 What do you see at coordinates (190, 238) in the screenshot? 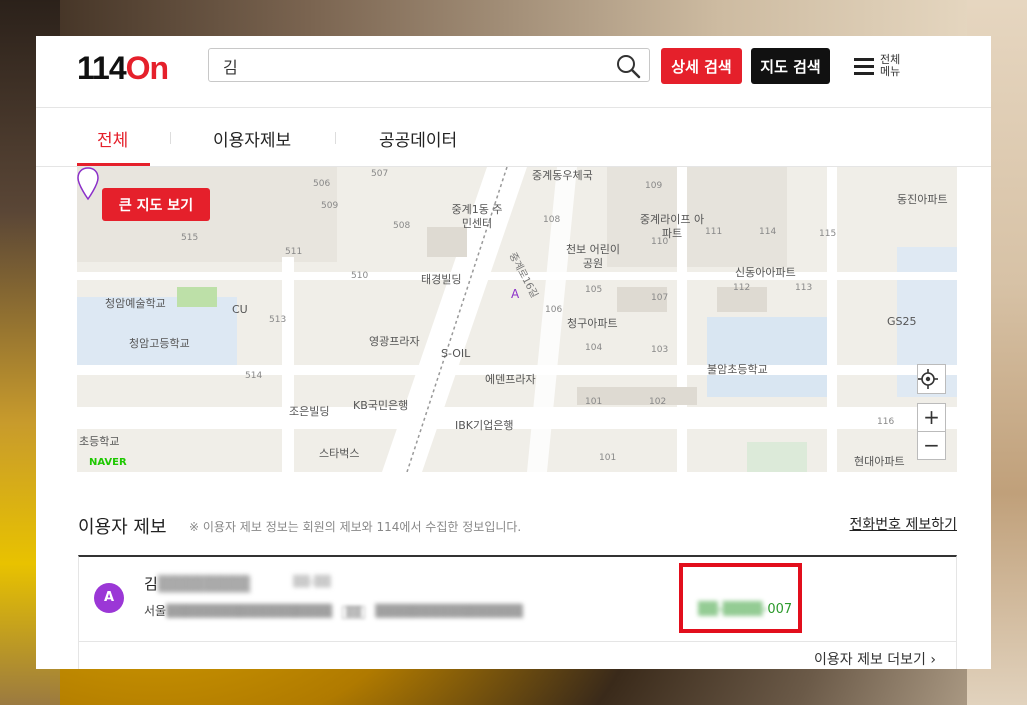
I see `map-number: 515` at bounding box center [190, 238].